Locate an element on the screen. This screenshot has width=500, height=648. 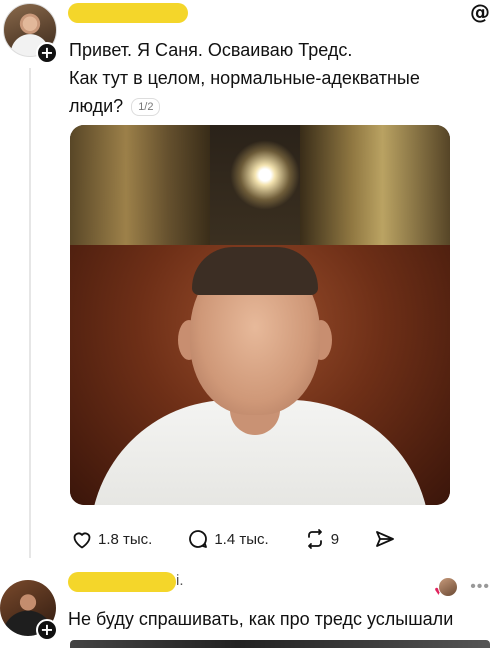
repost-button: 9 is located at coordinates (321, 539).